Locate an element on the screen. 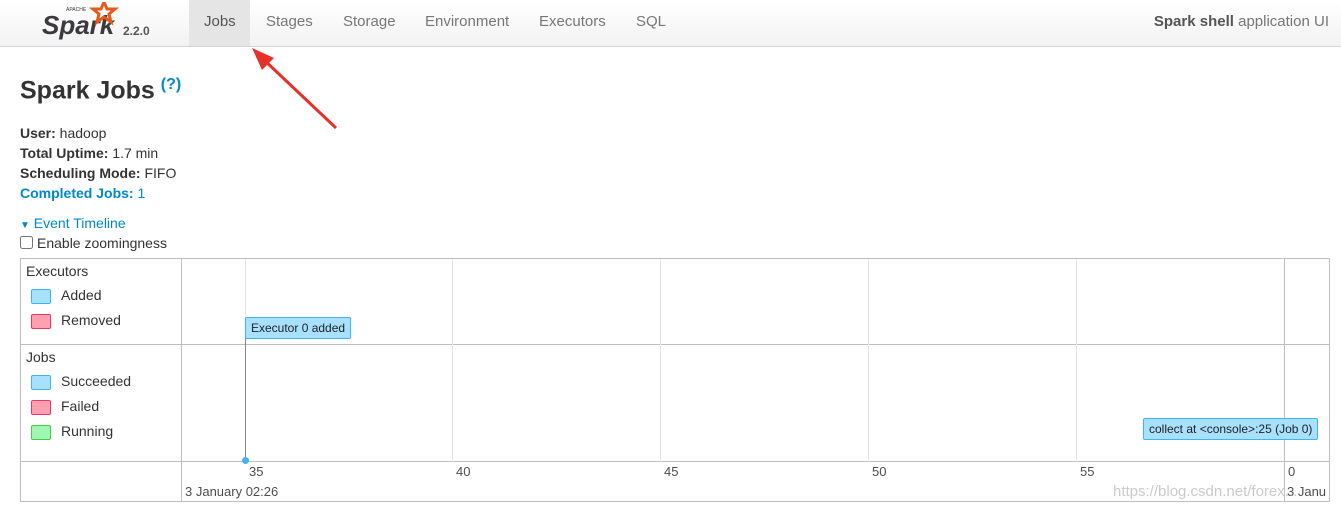 The width and height of the screenshot is (1341, 509). jobs-title: Jobs is located at coordinates (41, 357).